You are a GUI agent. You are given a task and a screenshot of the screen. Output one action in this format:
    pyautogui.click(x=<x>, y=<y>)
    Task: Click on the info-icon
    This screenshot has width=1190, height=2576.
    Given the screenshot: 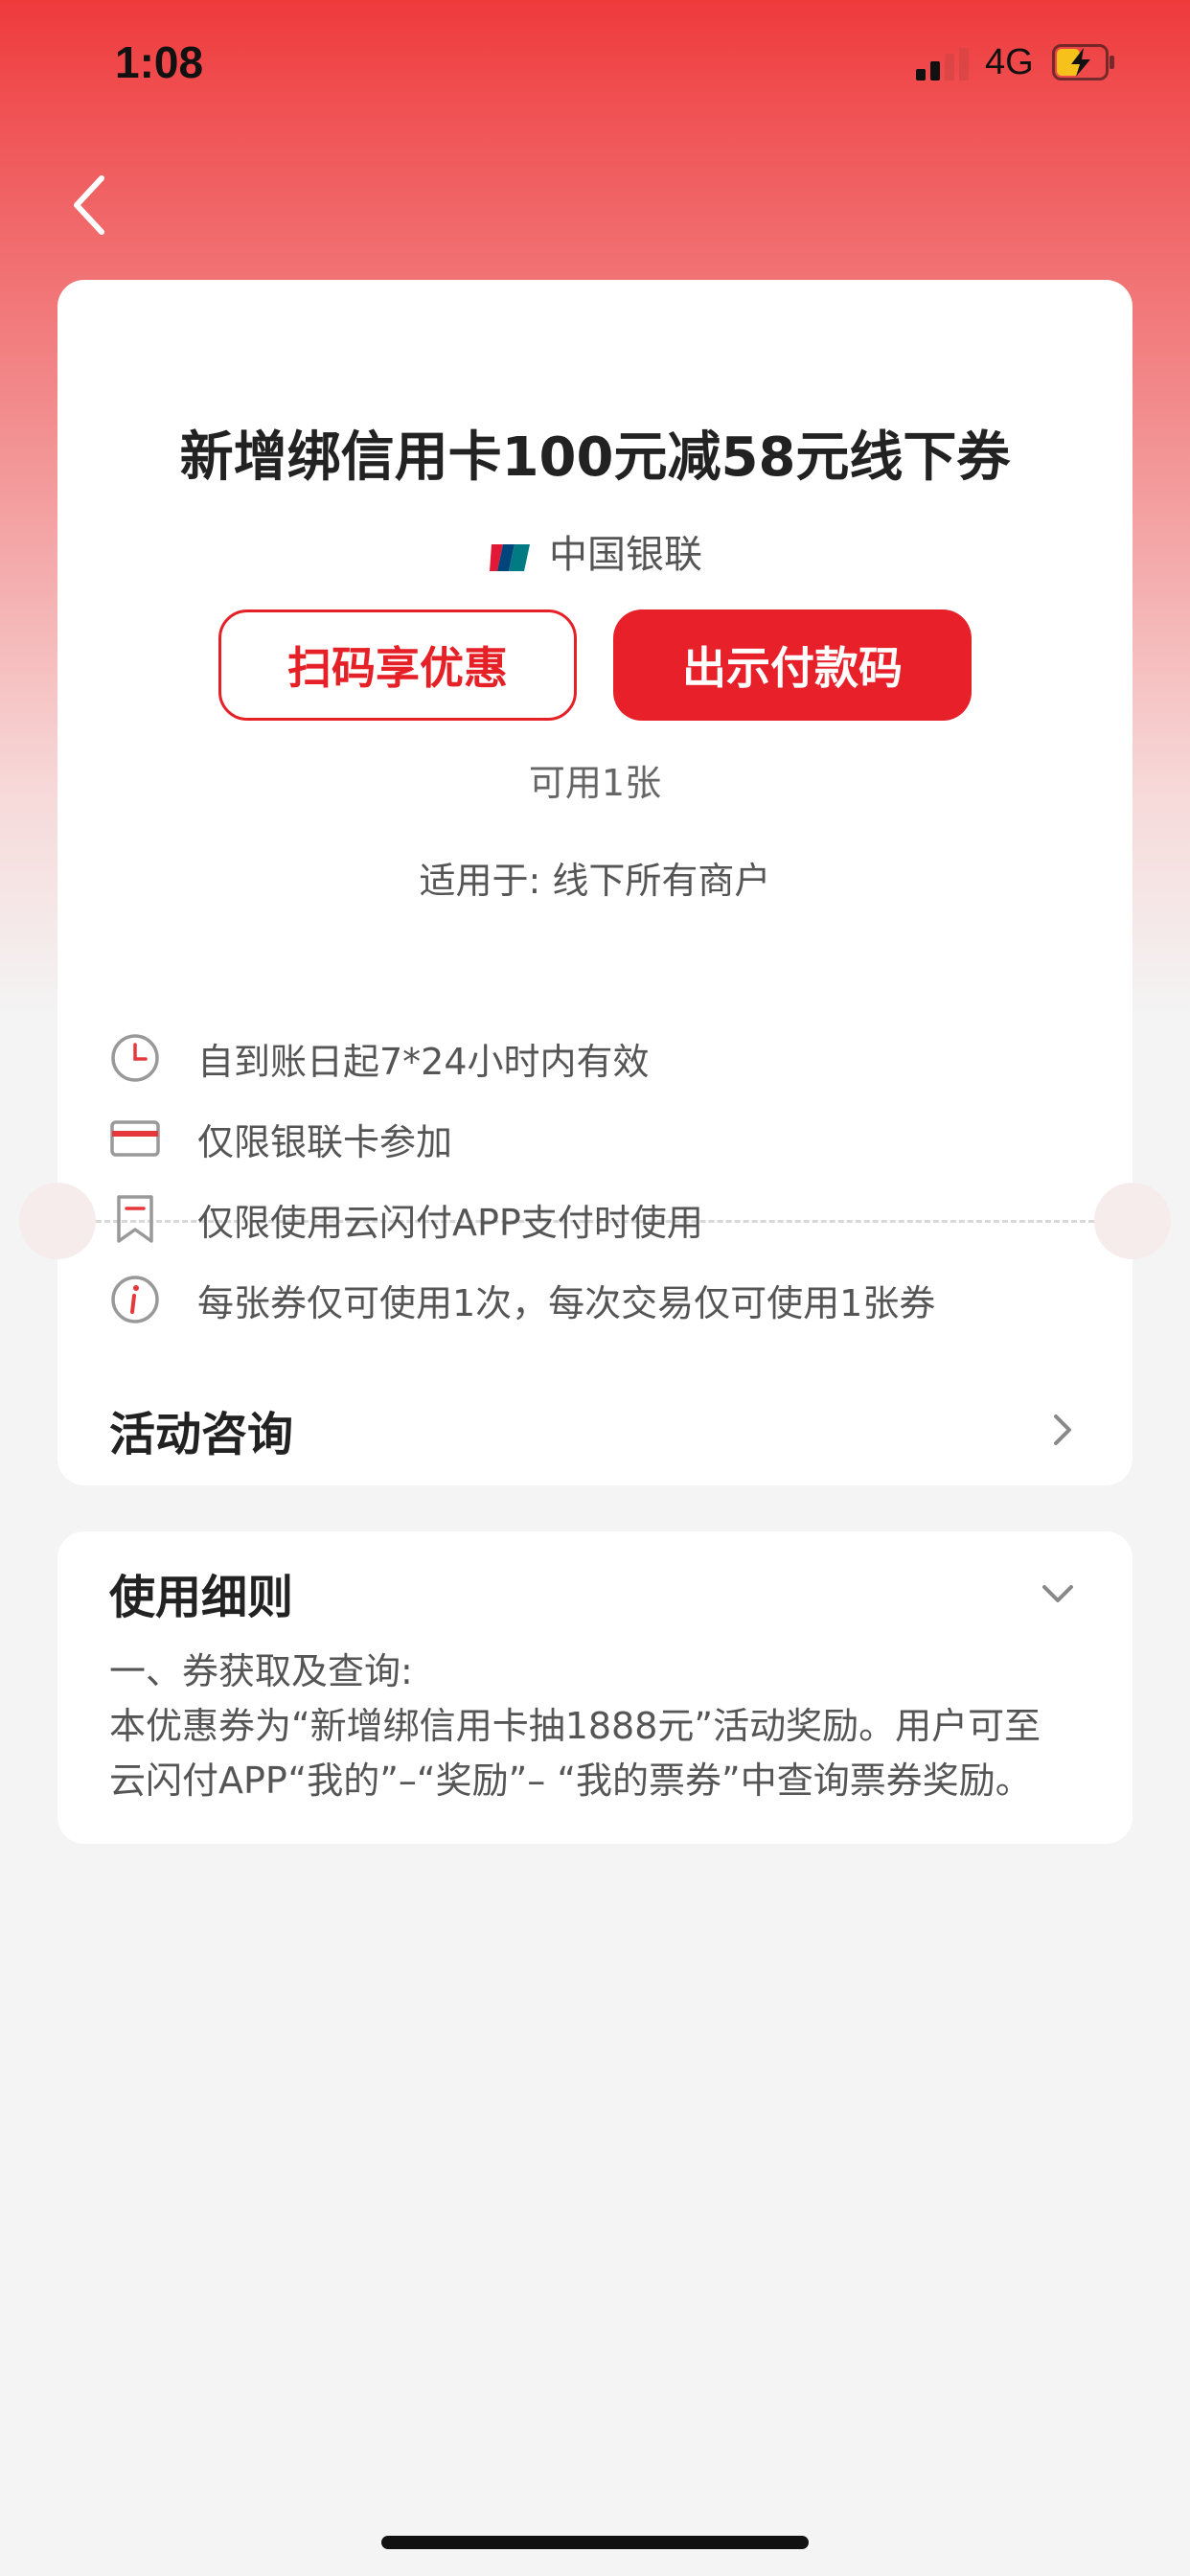 What is the action you would take?
    pyautogui.click(x=135, y=1299)
    